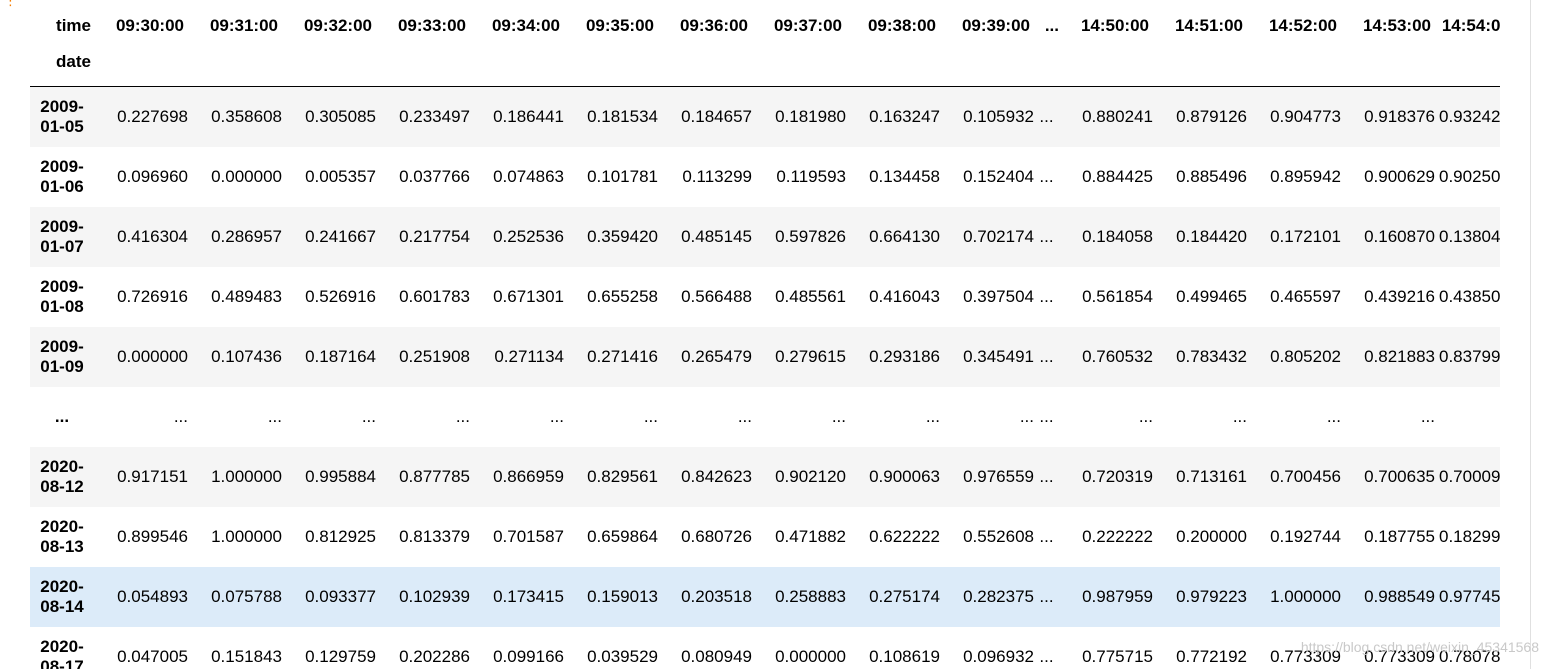 The height and width of the screenshot is (669, 1549). I want to click on table-cell: 0.074863, so click(528, 176).